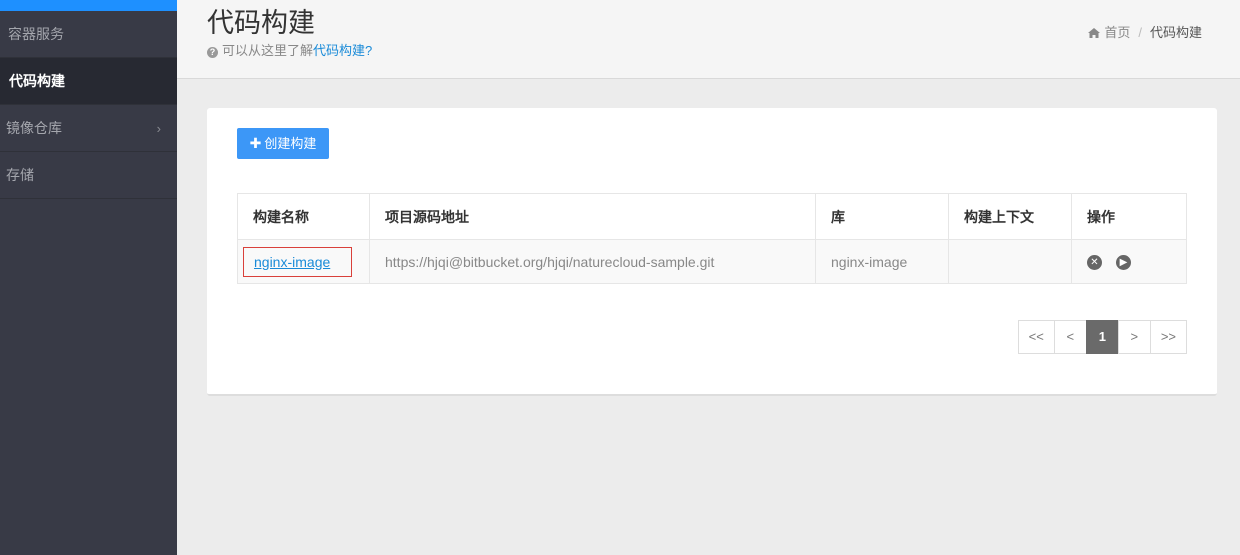 The image size is (1240, 555). What do you see at coordinates (88, 128) in the screenshot?
I see `sidebar-item-image-registry: 镜像仓库 ›` at bounding box center [88, 128].